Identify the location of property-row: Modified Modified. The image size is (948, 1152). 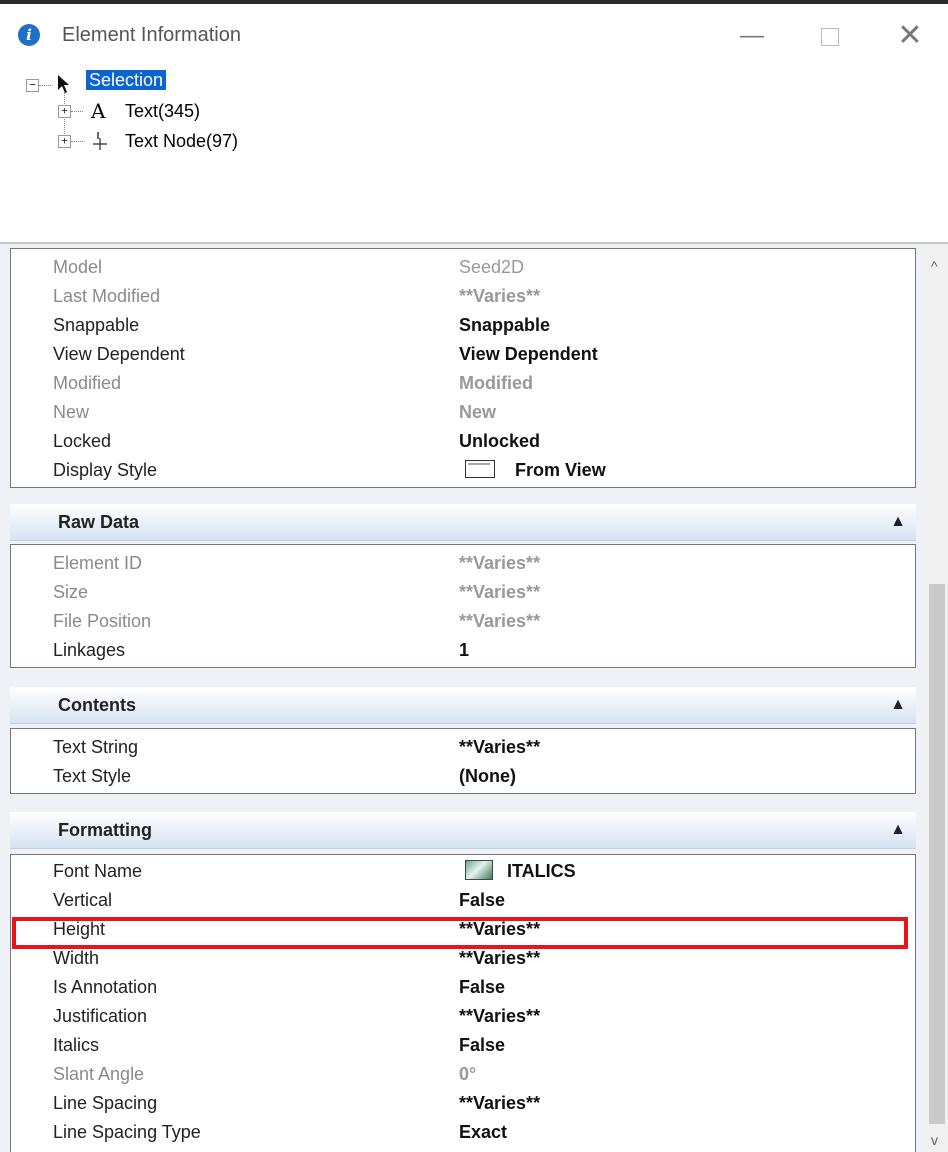
(463, 383).